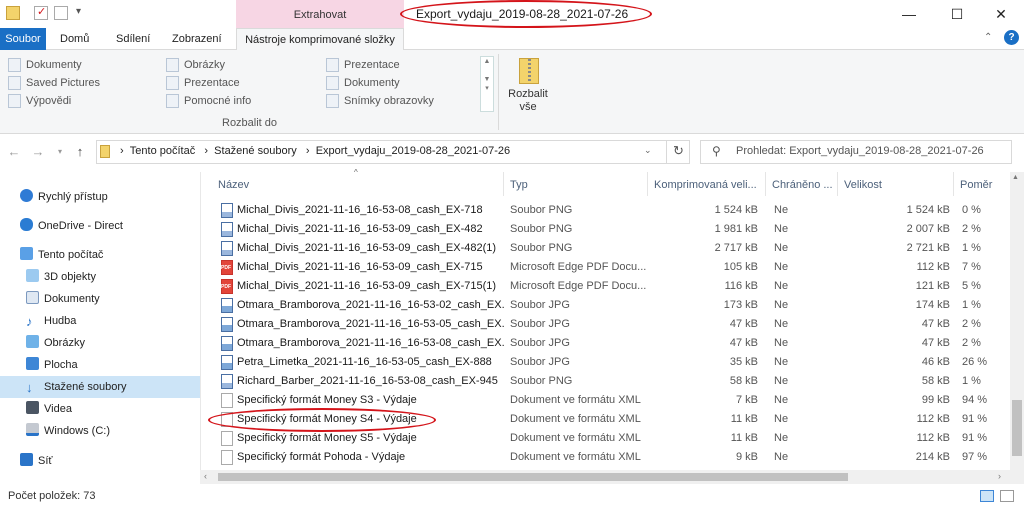 Image resolution: width=1024 pixels, height=505 pixels. Describe the element at coordinates (49, 409) in the screenshot. I see `nav-videos: Videa` at that location.